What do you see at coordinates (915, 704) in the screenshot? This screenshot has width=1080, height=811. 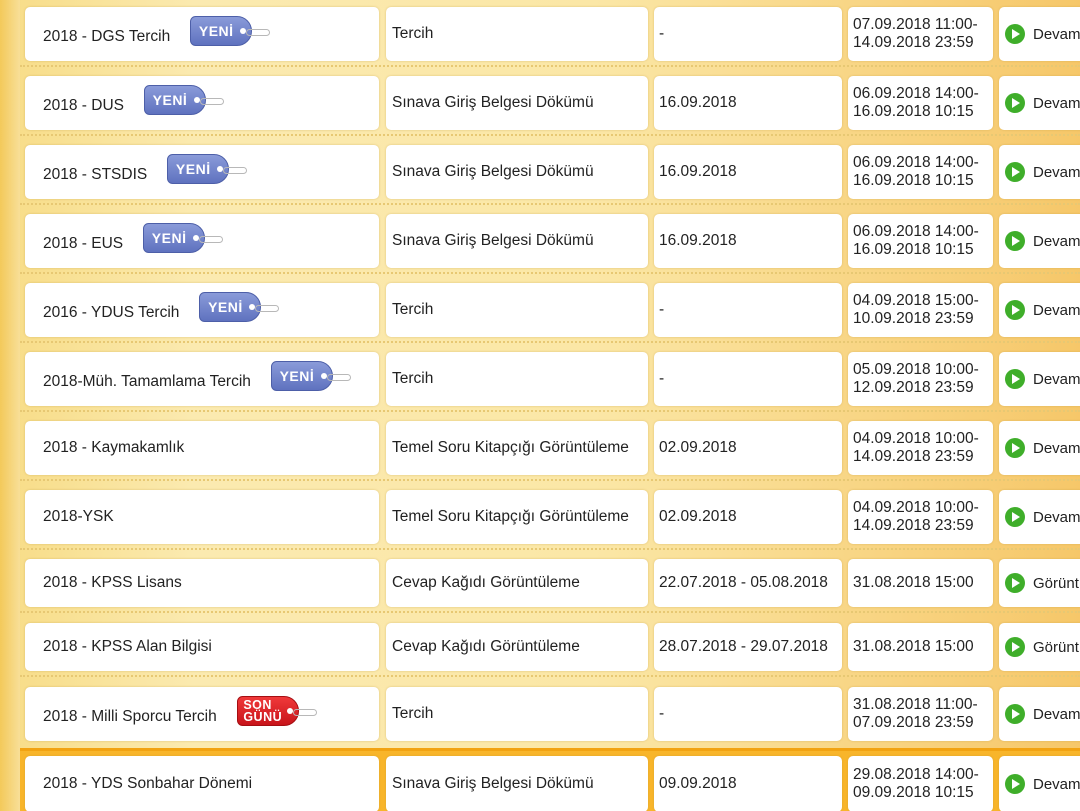 I see `period-start: 31.08.2018 11:00-` at bounding box center [915, 704].